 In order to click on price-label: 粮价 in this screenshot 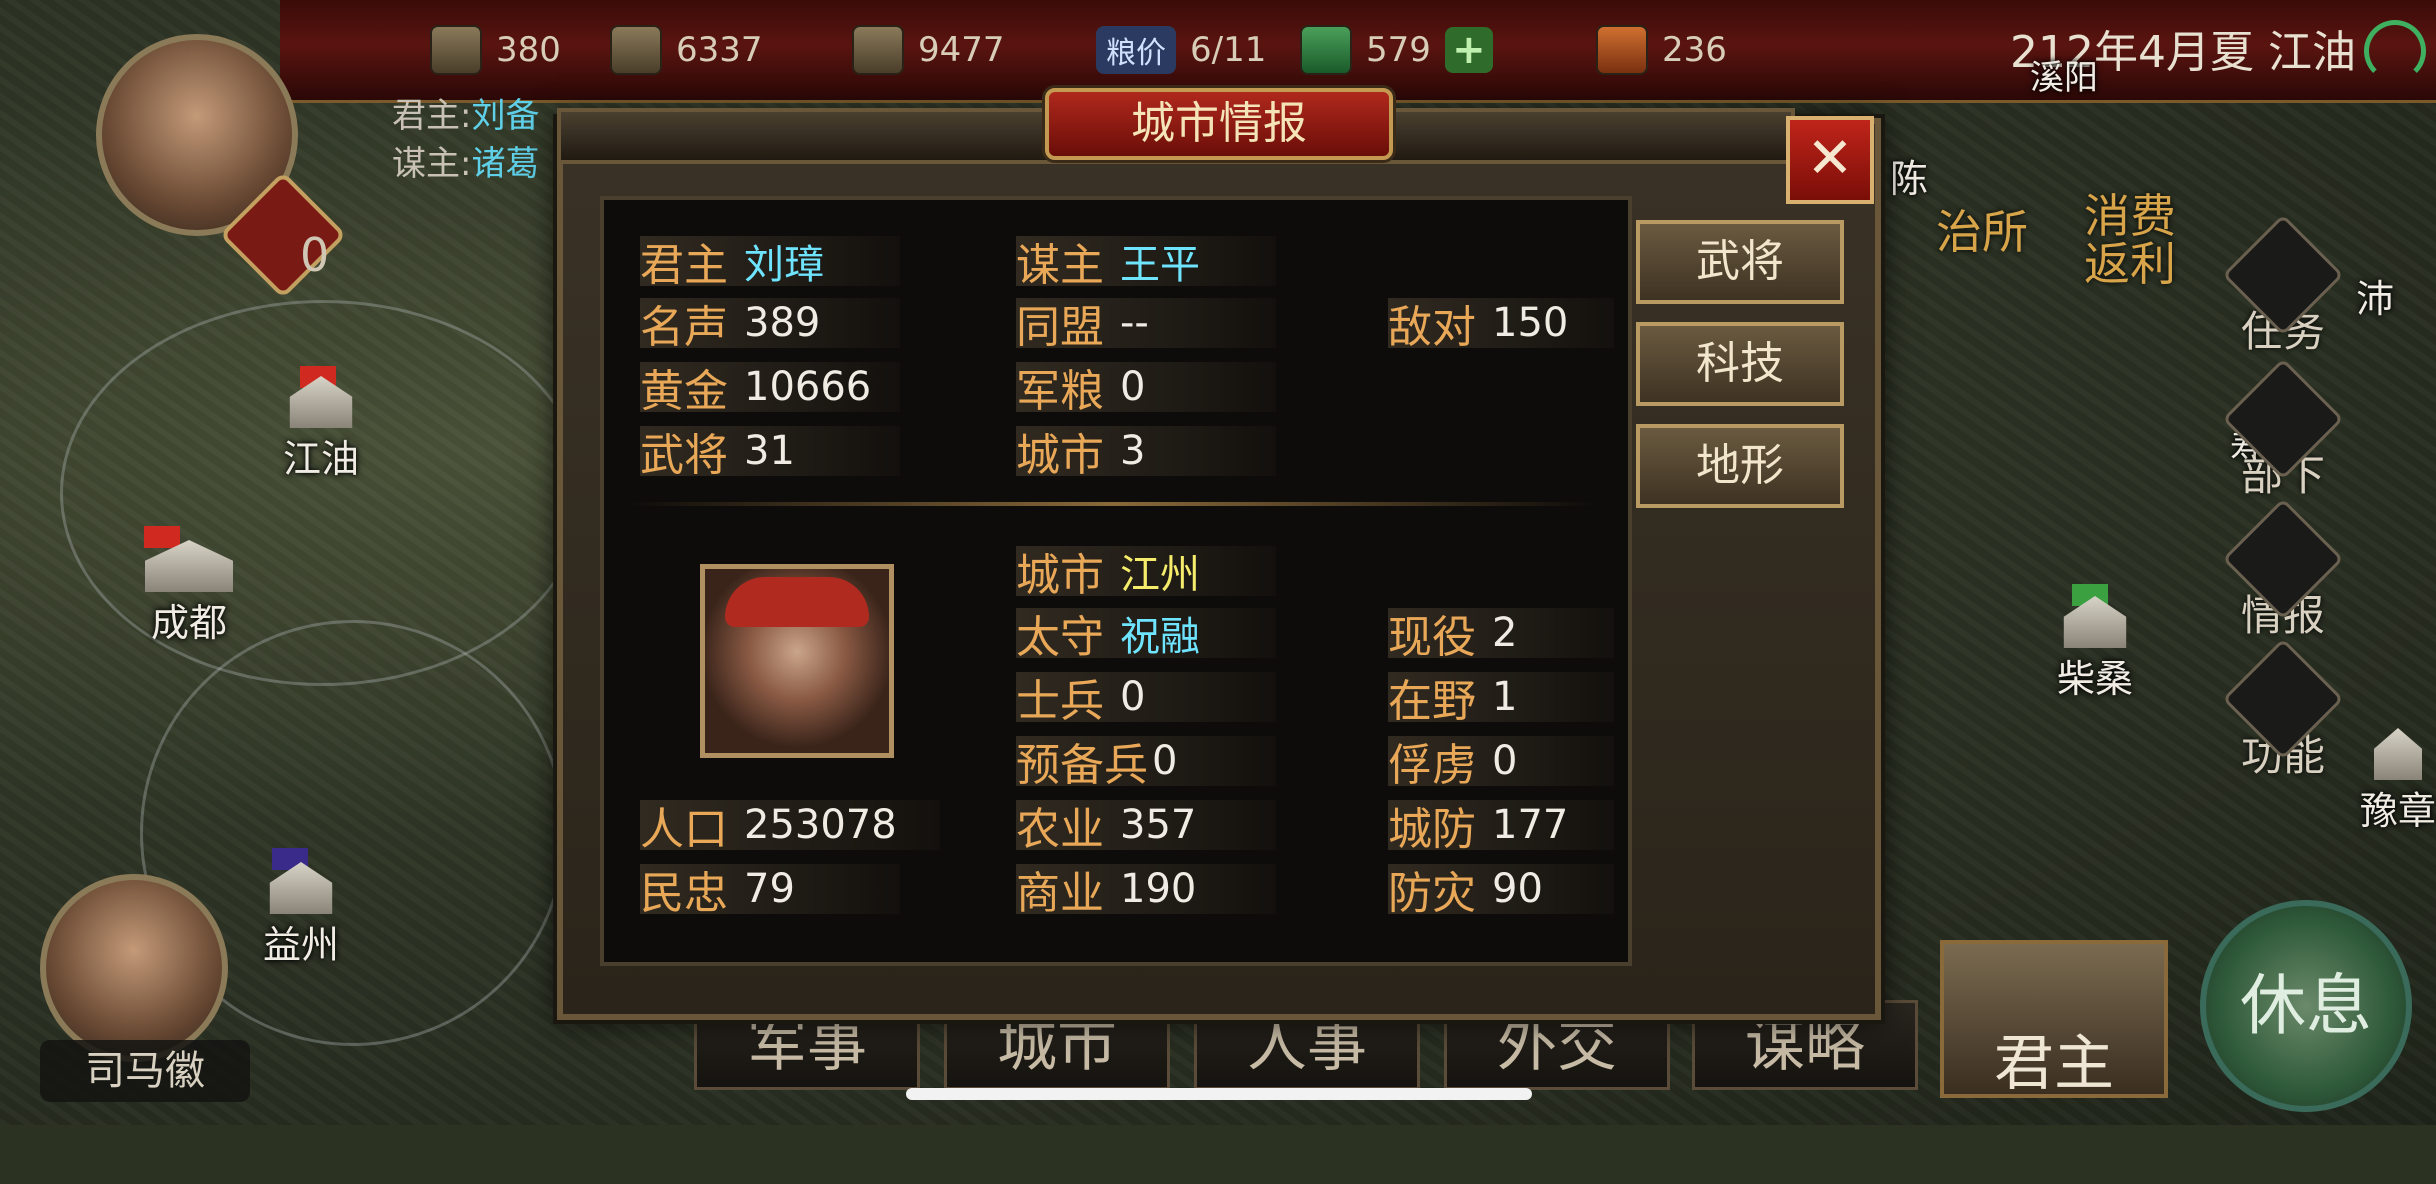, I will do `click(1136, 50)`.